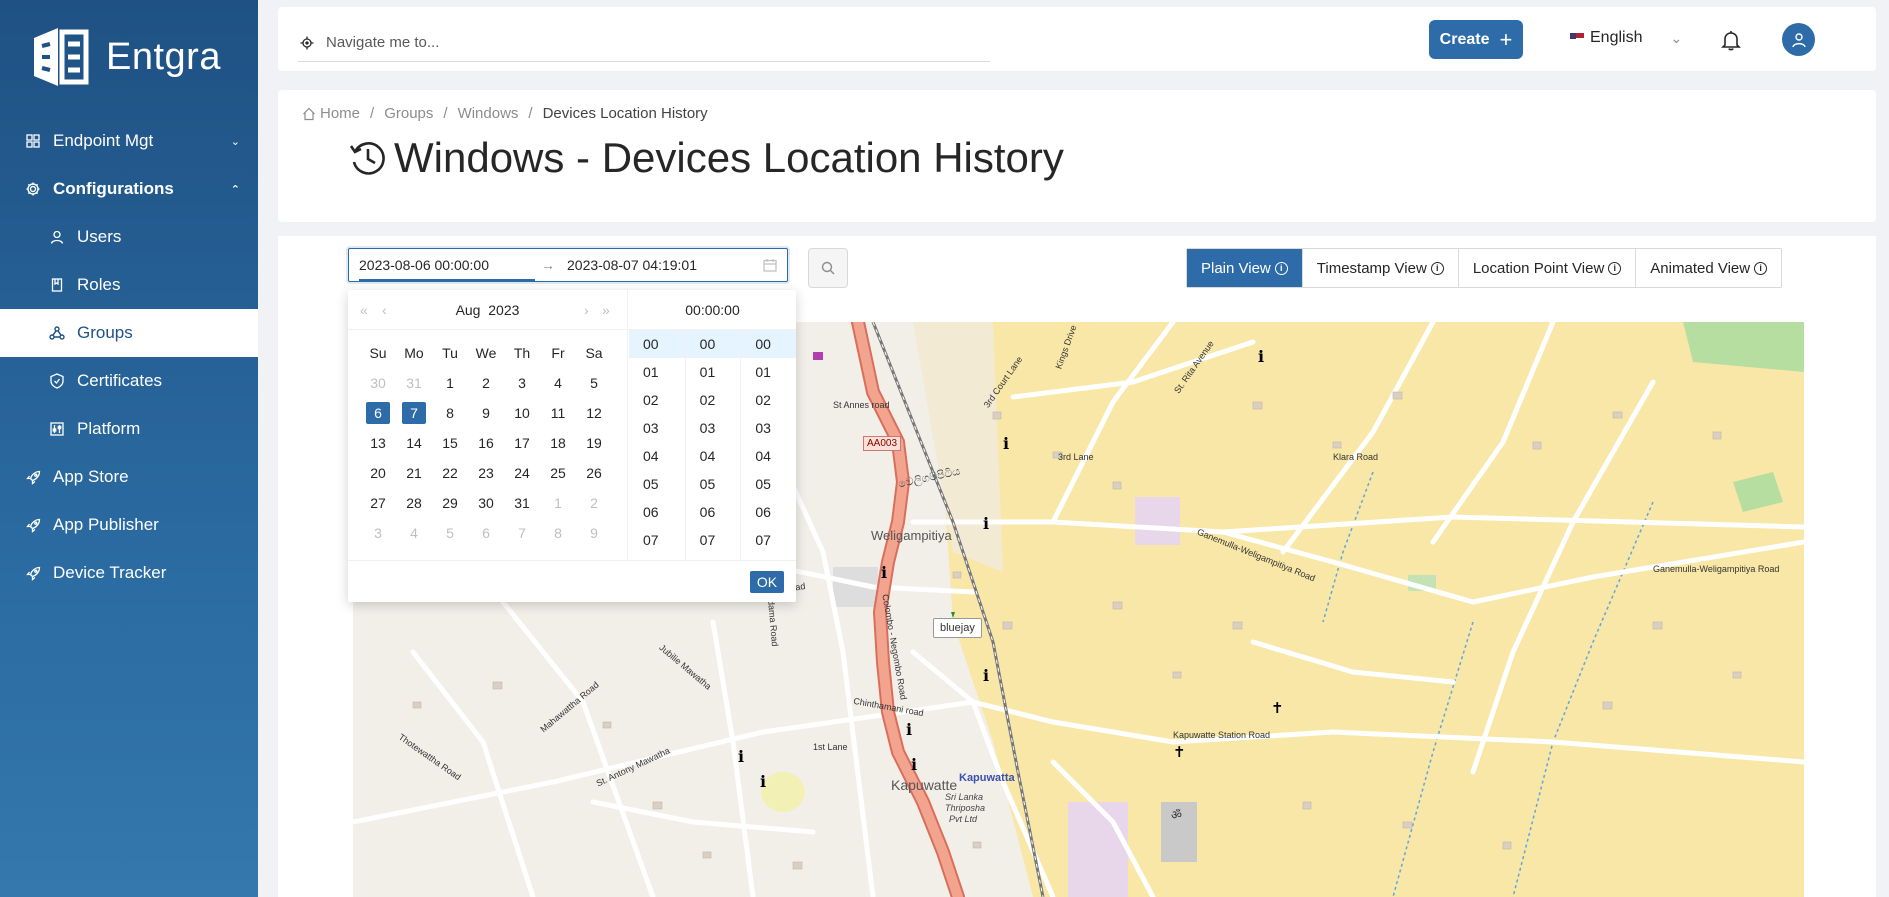  I want to click on double-chevron-right-icon: », so click(606, 310).